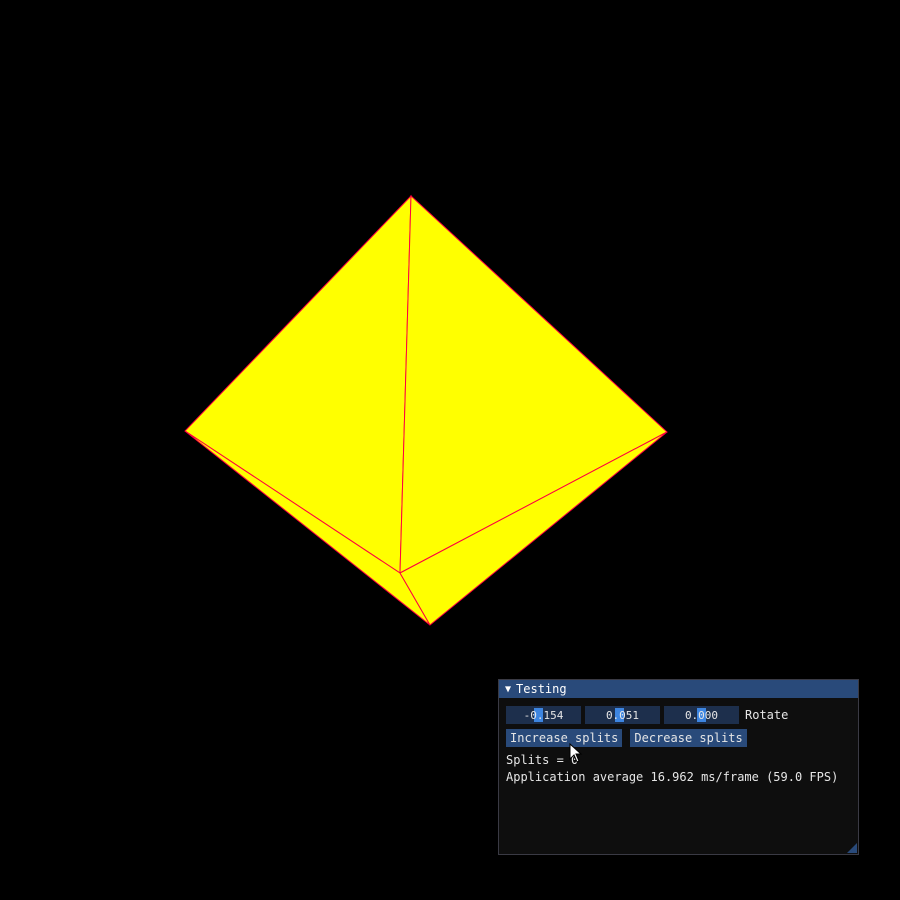 The image size is (900, 900). I want to click on window-title: Testing, so click(541, 689).